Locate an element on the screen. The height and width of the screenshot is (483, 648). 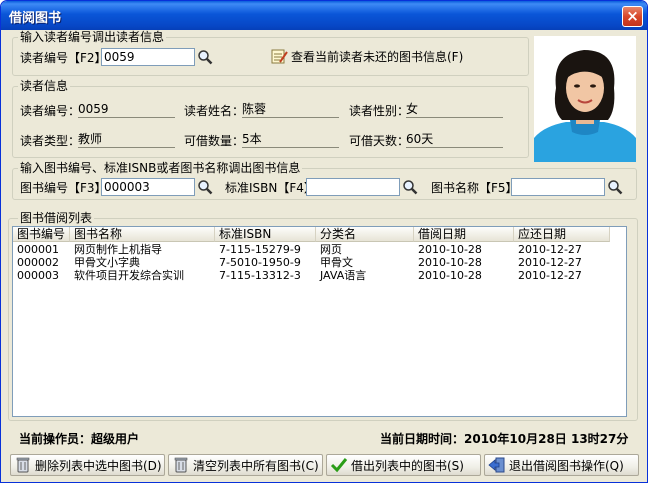
window-title: 借阅图书 is located at coordinates (35, 18).